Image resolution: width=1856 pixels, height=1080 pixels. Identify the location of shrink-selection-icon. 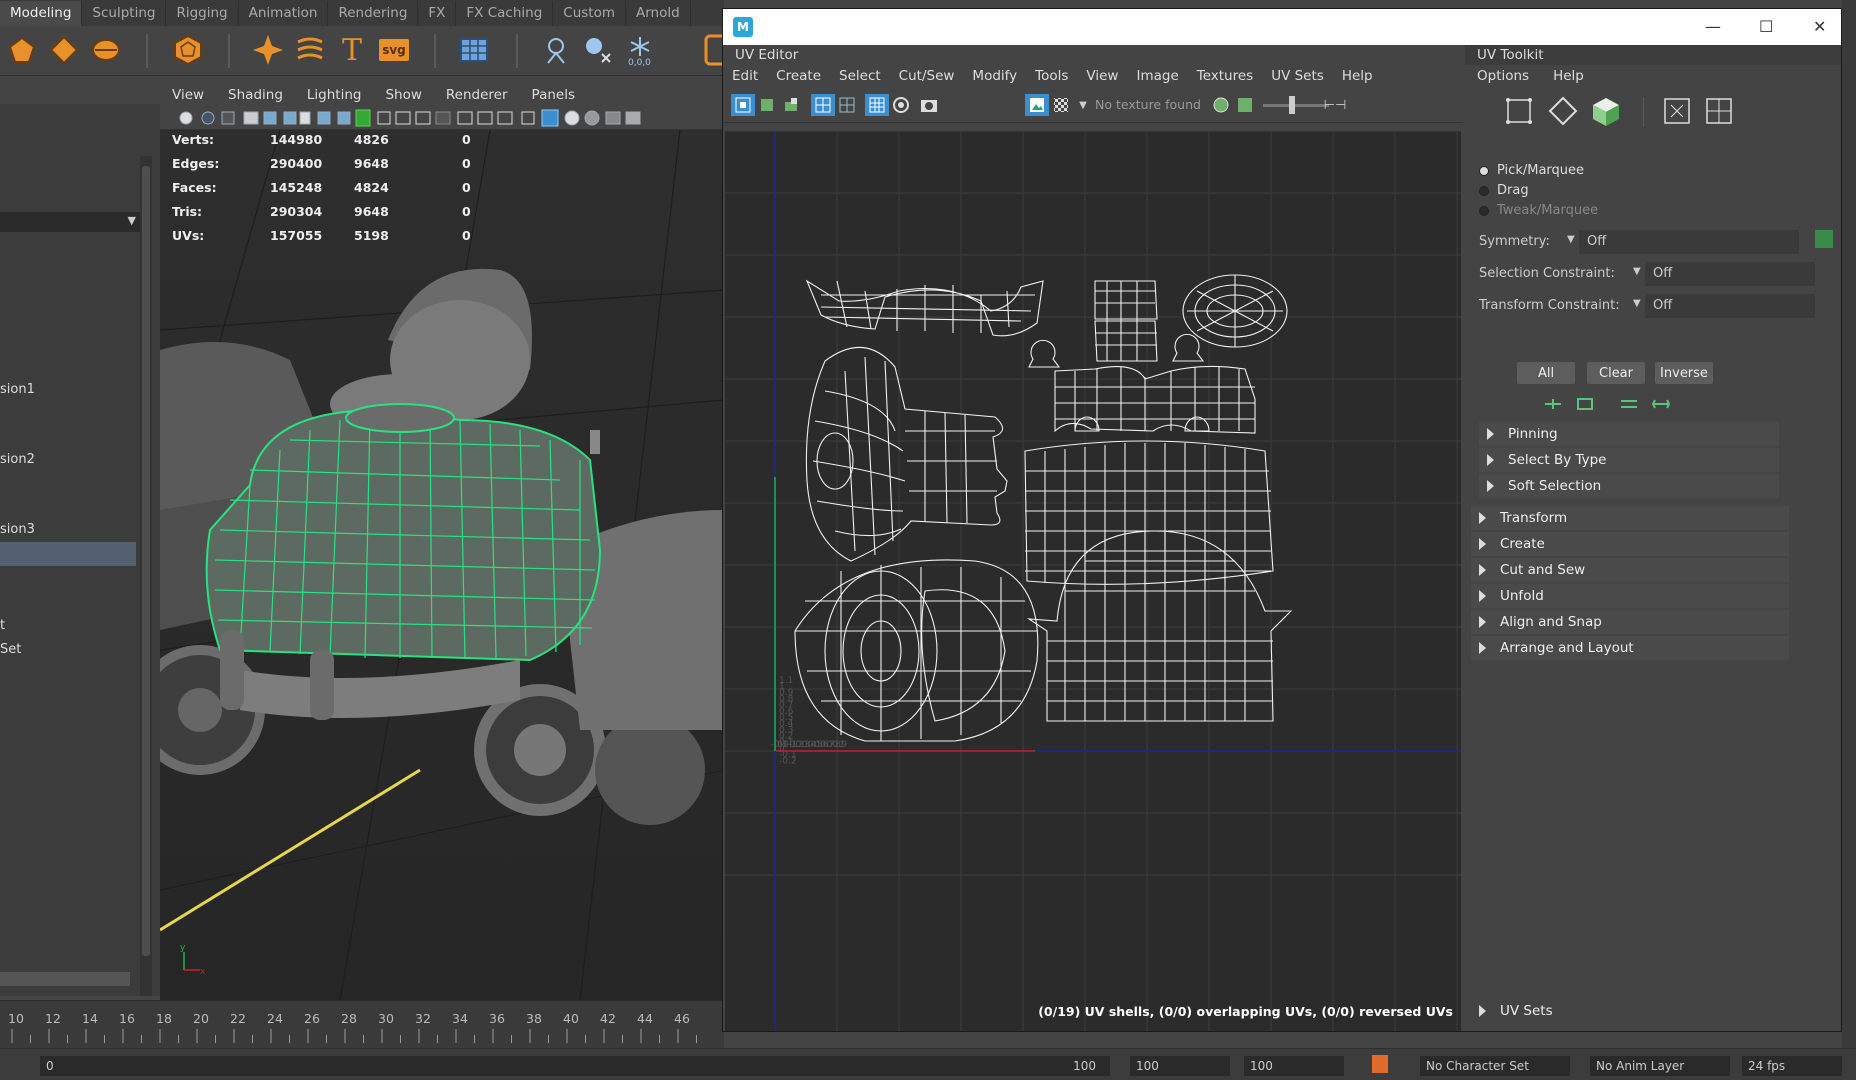
(1585, 404).